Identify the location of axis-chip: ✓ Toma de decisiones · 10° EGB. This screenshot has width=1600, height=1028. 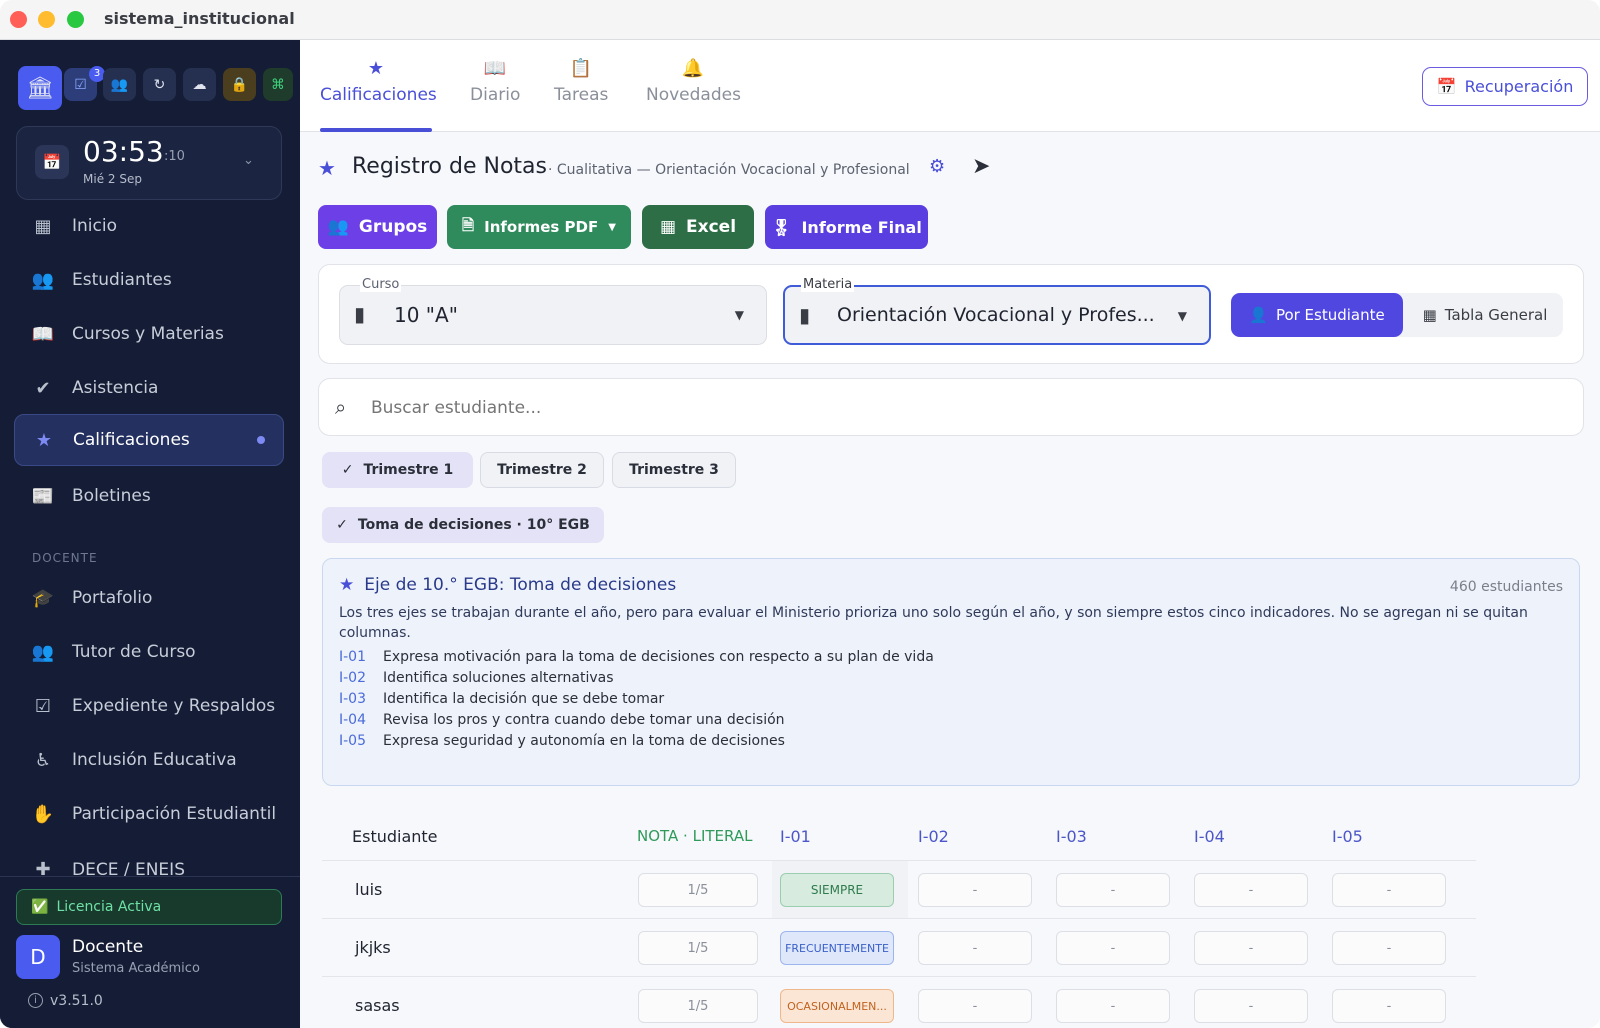
(463, 525).